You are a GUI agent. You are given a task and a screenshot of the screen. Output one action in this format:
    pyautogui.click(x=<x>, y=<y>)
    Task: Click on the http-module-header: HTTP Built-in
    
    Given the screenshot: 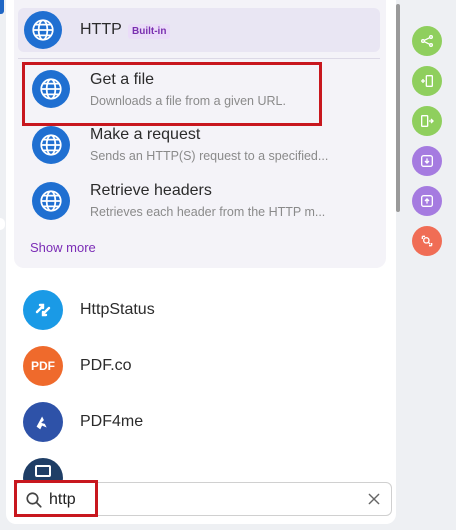 What is the action you would take?
    pyautogui.click(x=199, y=30)
    